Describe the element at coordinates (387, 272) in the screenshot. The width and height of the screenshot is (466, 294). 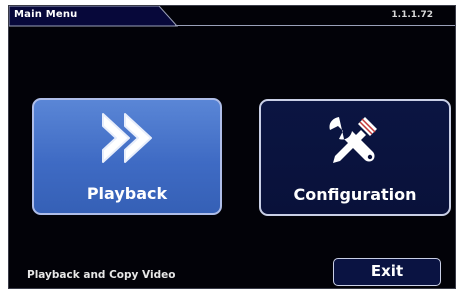
I see `exit-button: Exit` at that location.